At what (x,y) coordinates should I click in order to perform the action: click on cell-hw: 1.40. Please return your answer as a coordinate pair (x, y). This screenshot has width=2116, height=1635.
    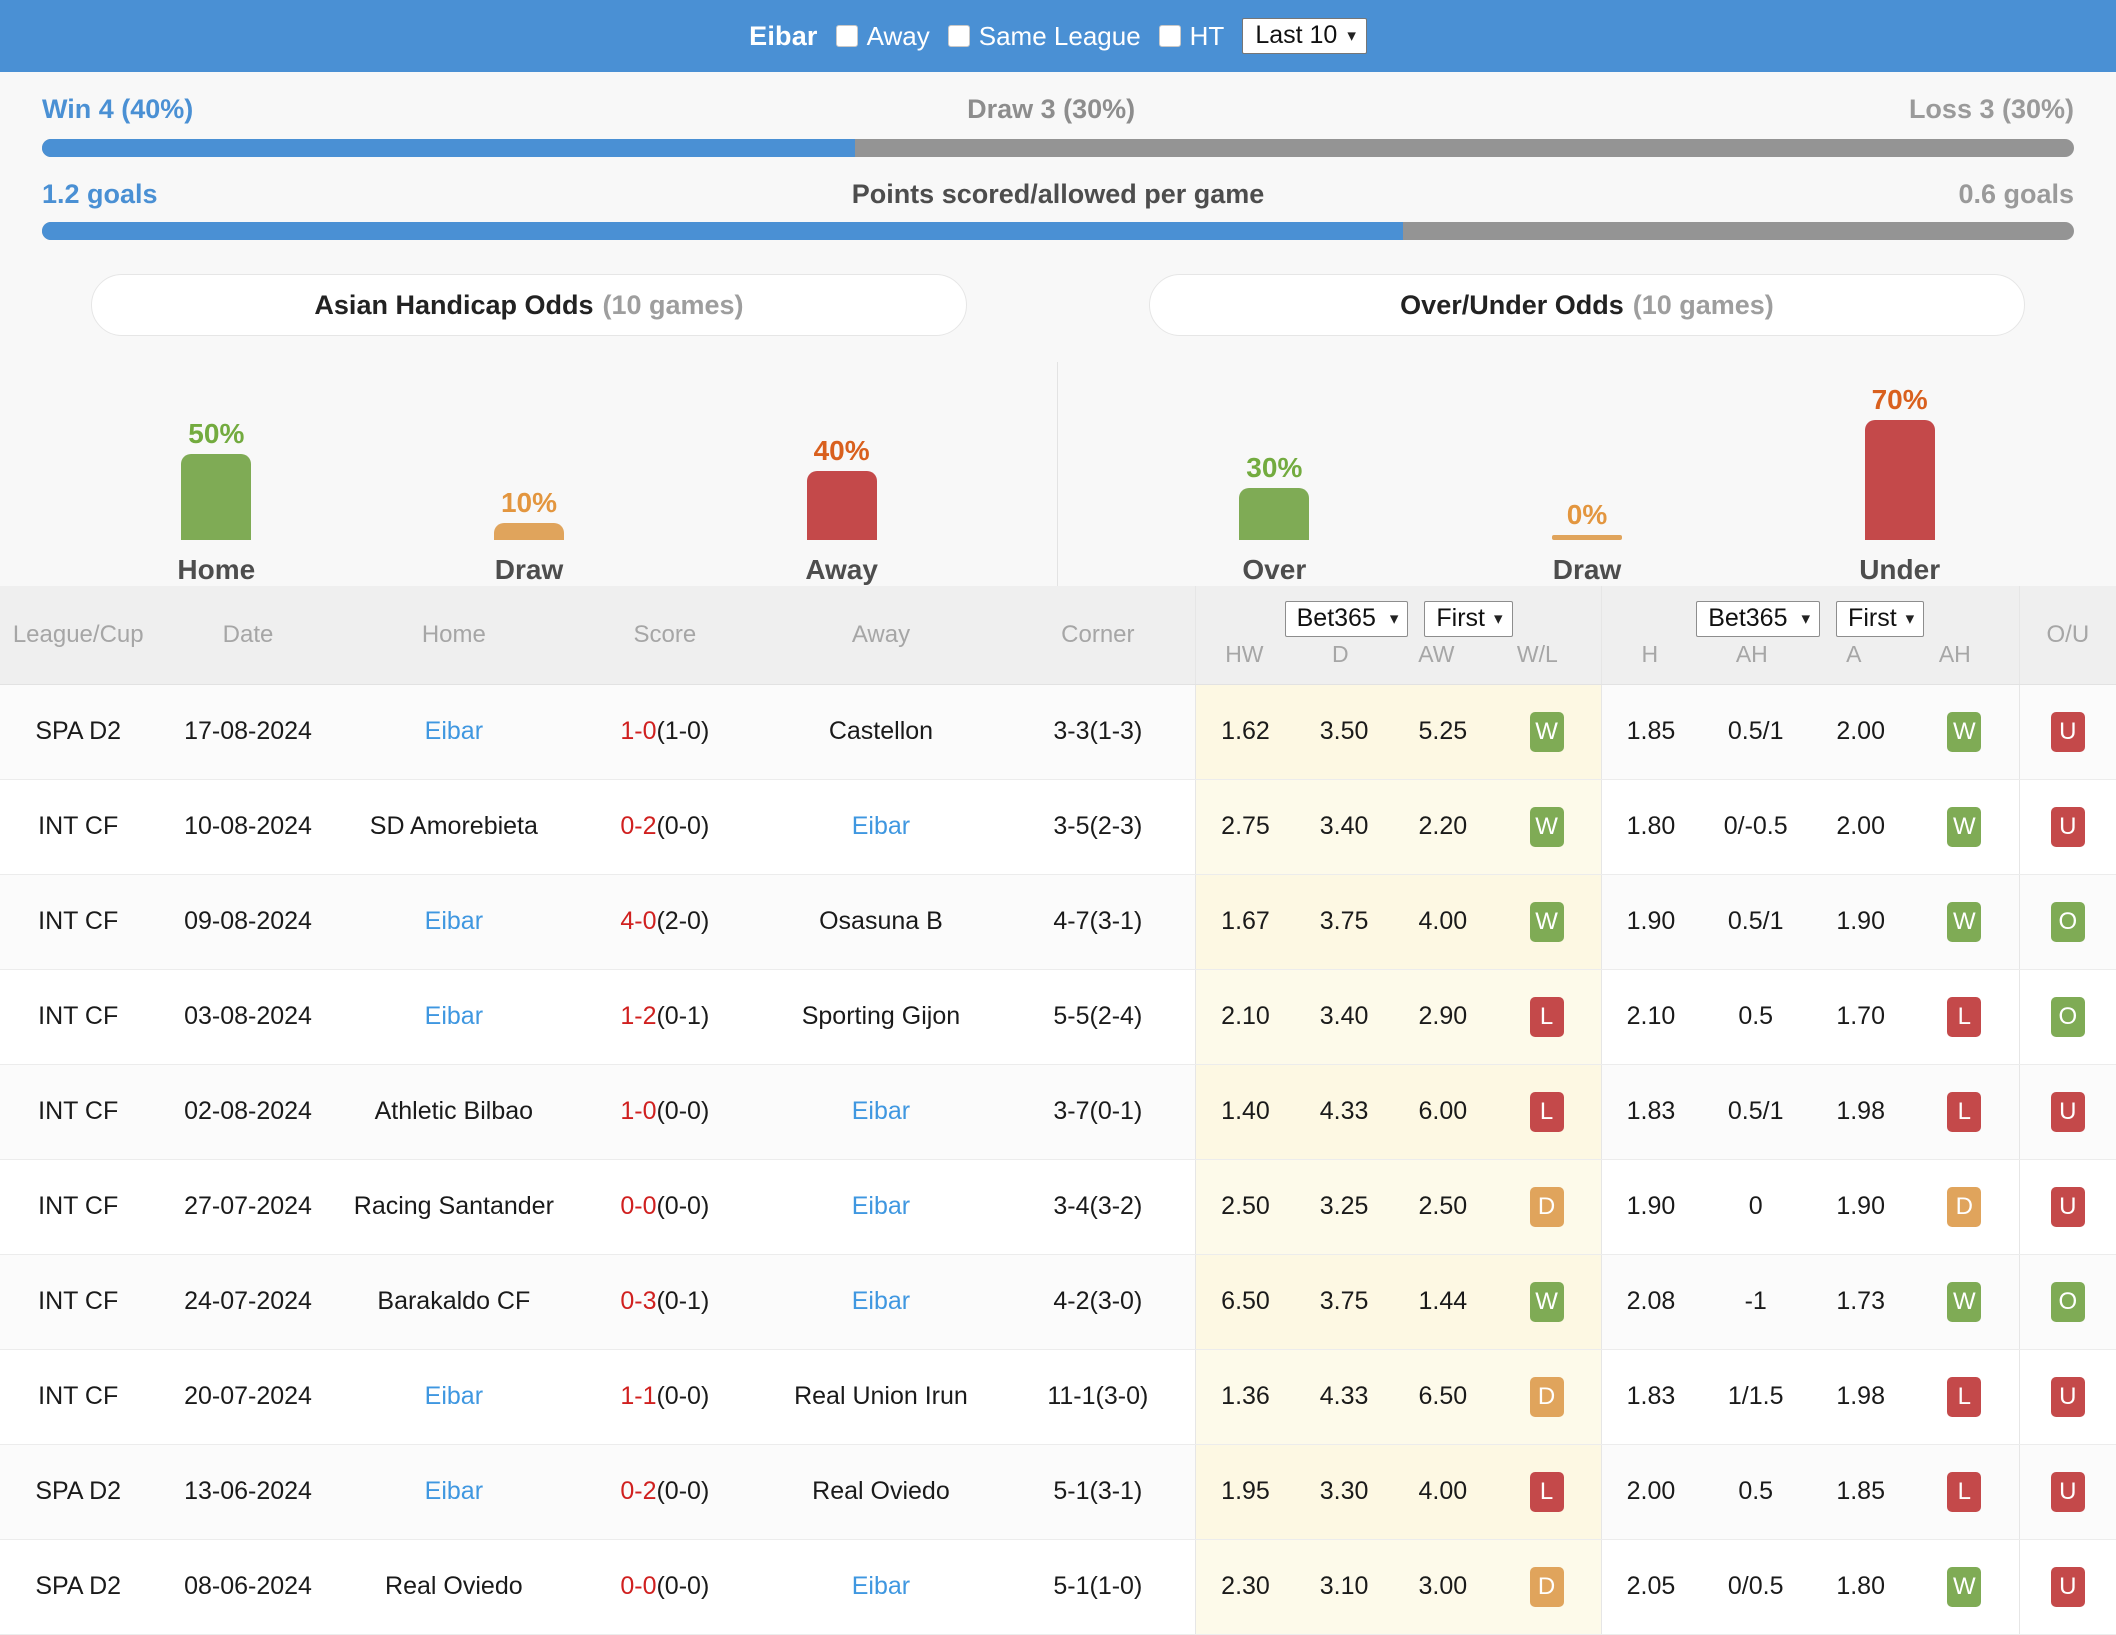
    Looking at the image, I should click on (1245, 1112).